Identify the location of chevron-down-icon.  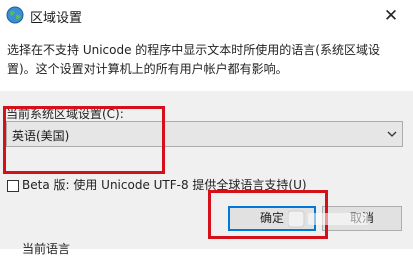
(392, 134).